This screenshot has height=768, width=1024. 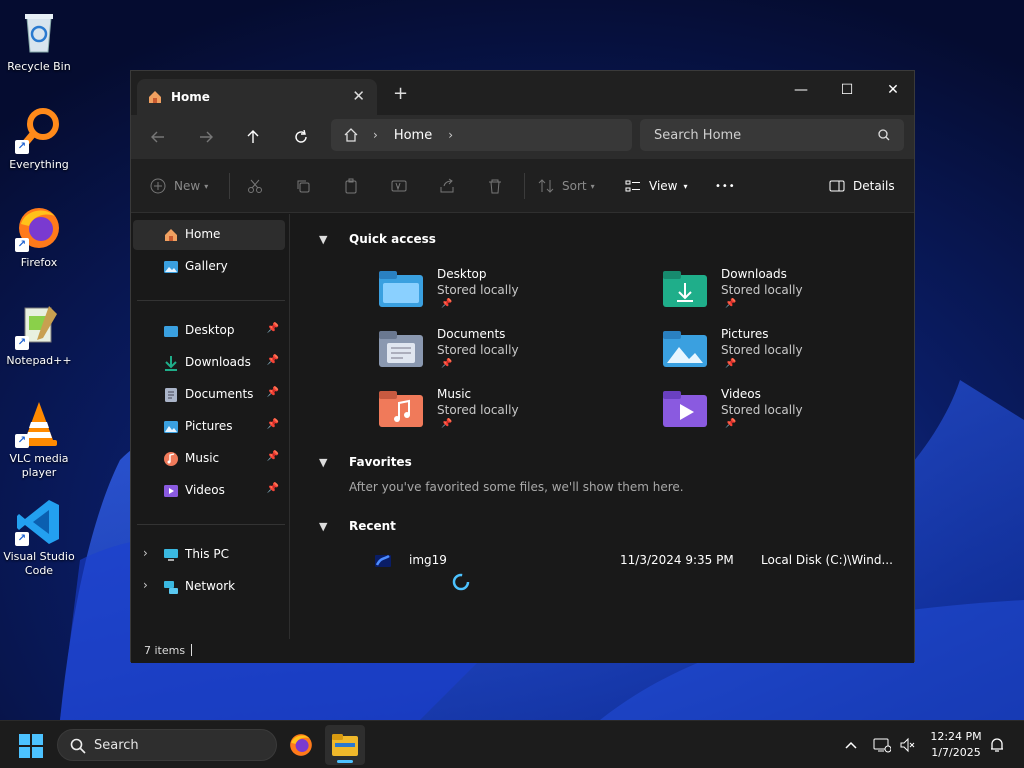 What do you see at coordinates (209, 427) in the screenshot?
I see `sidebar-item-pictures: Pictures 📌` at bounding box center [209, 427].